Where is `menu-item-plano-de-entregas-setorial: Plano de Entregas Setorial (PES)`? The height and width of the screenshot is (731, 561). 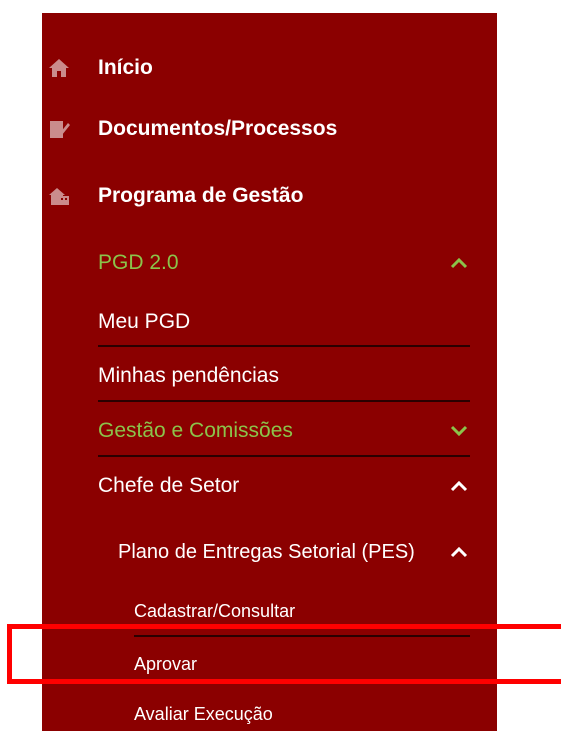 menu-item-plano-de-entregas-setorial: Plano de Entregas Setorial (PES) is located at coordinates (294, 552).